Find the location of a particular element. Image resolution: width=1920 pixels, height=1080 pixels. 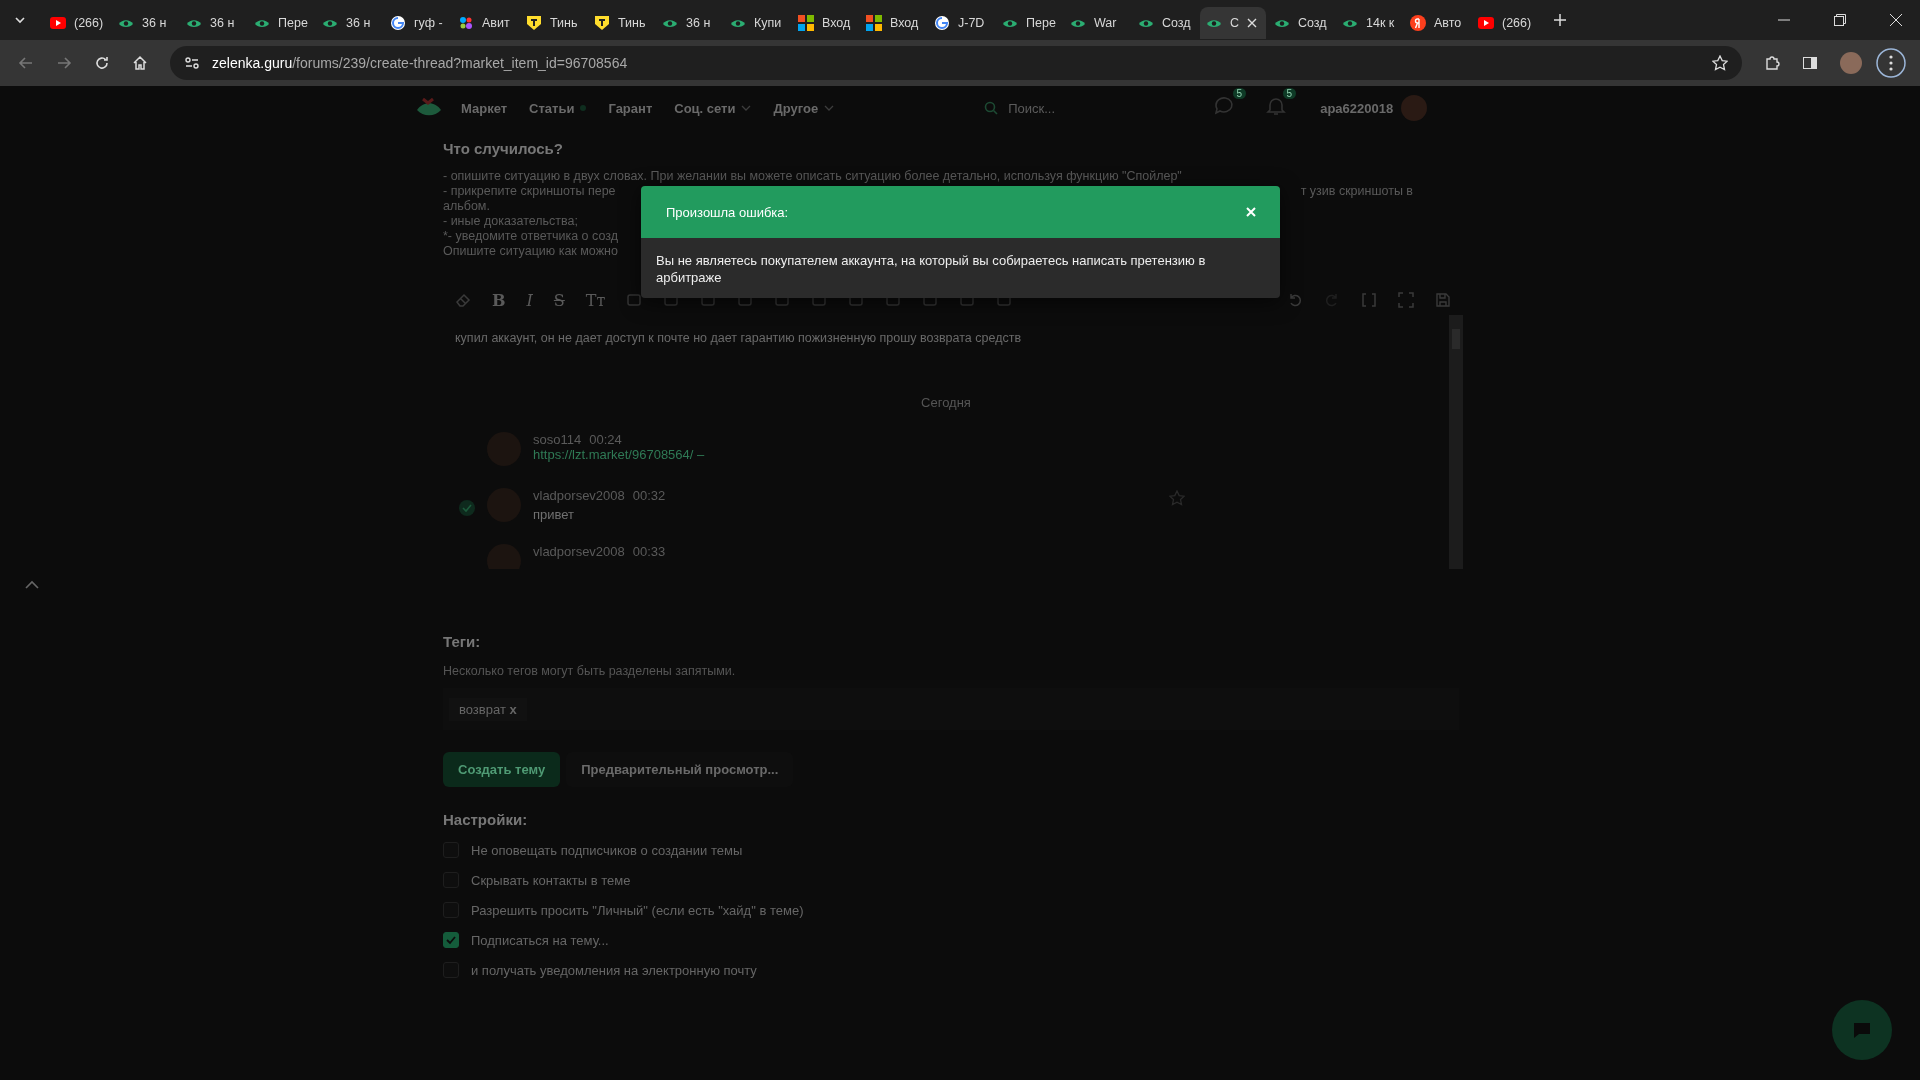

back-icon is located at coordinates (26, 63).